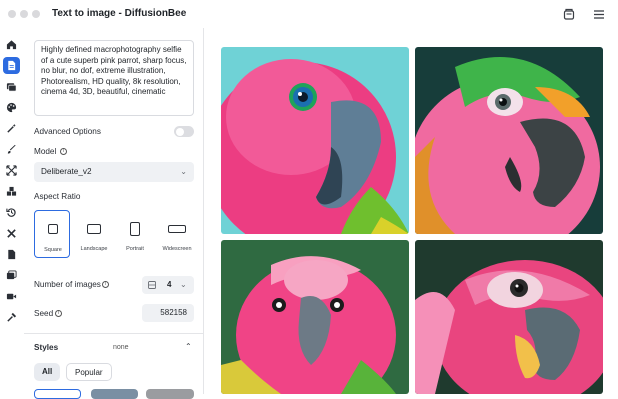 The width and height of the screenshot is (618, 399). Describe the element at coordinates (177, 249) in the screenshot. I see `aspect-widescreen-label: Widescreen` at that location.